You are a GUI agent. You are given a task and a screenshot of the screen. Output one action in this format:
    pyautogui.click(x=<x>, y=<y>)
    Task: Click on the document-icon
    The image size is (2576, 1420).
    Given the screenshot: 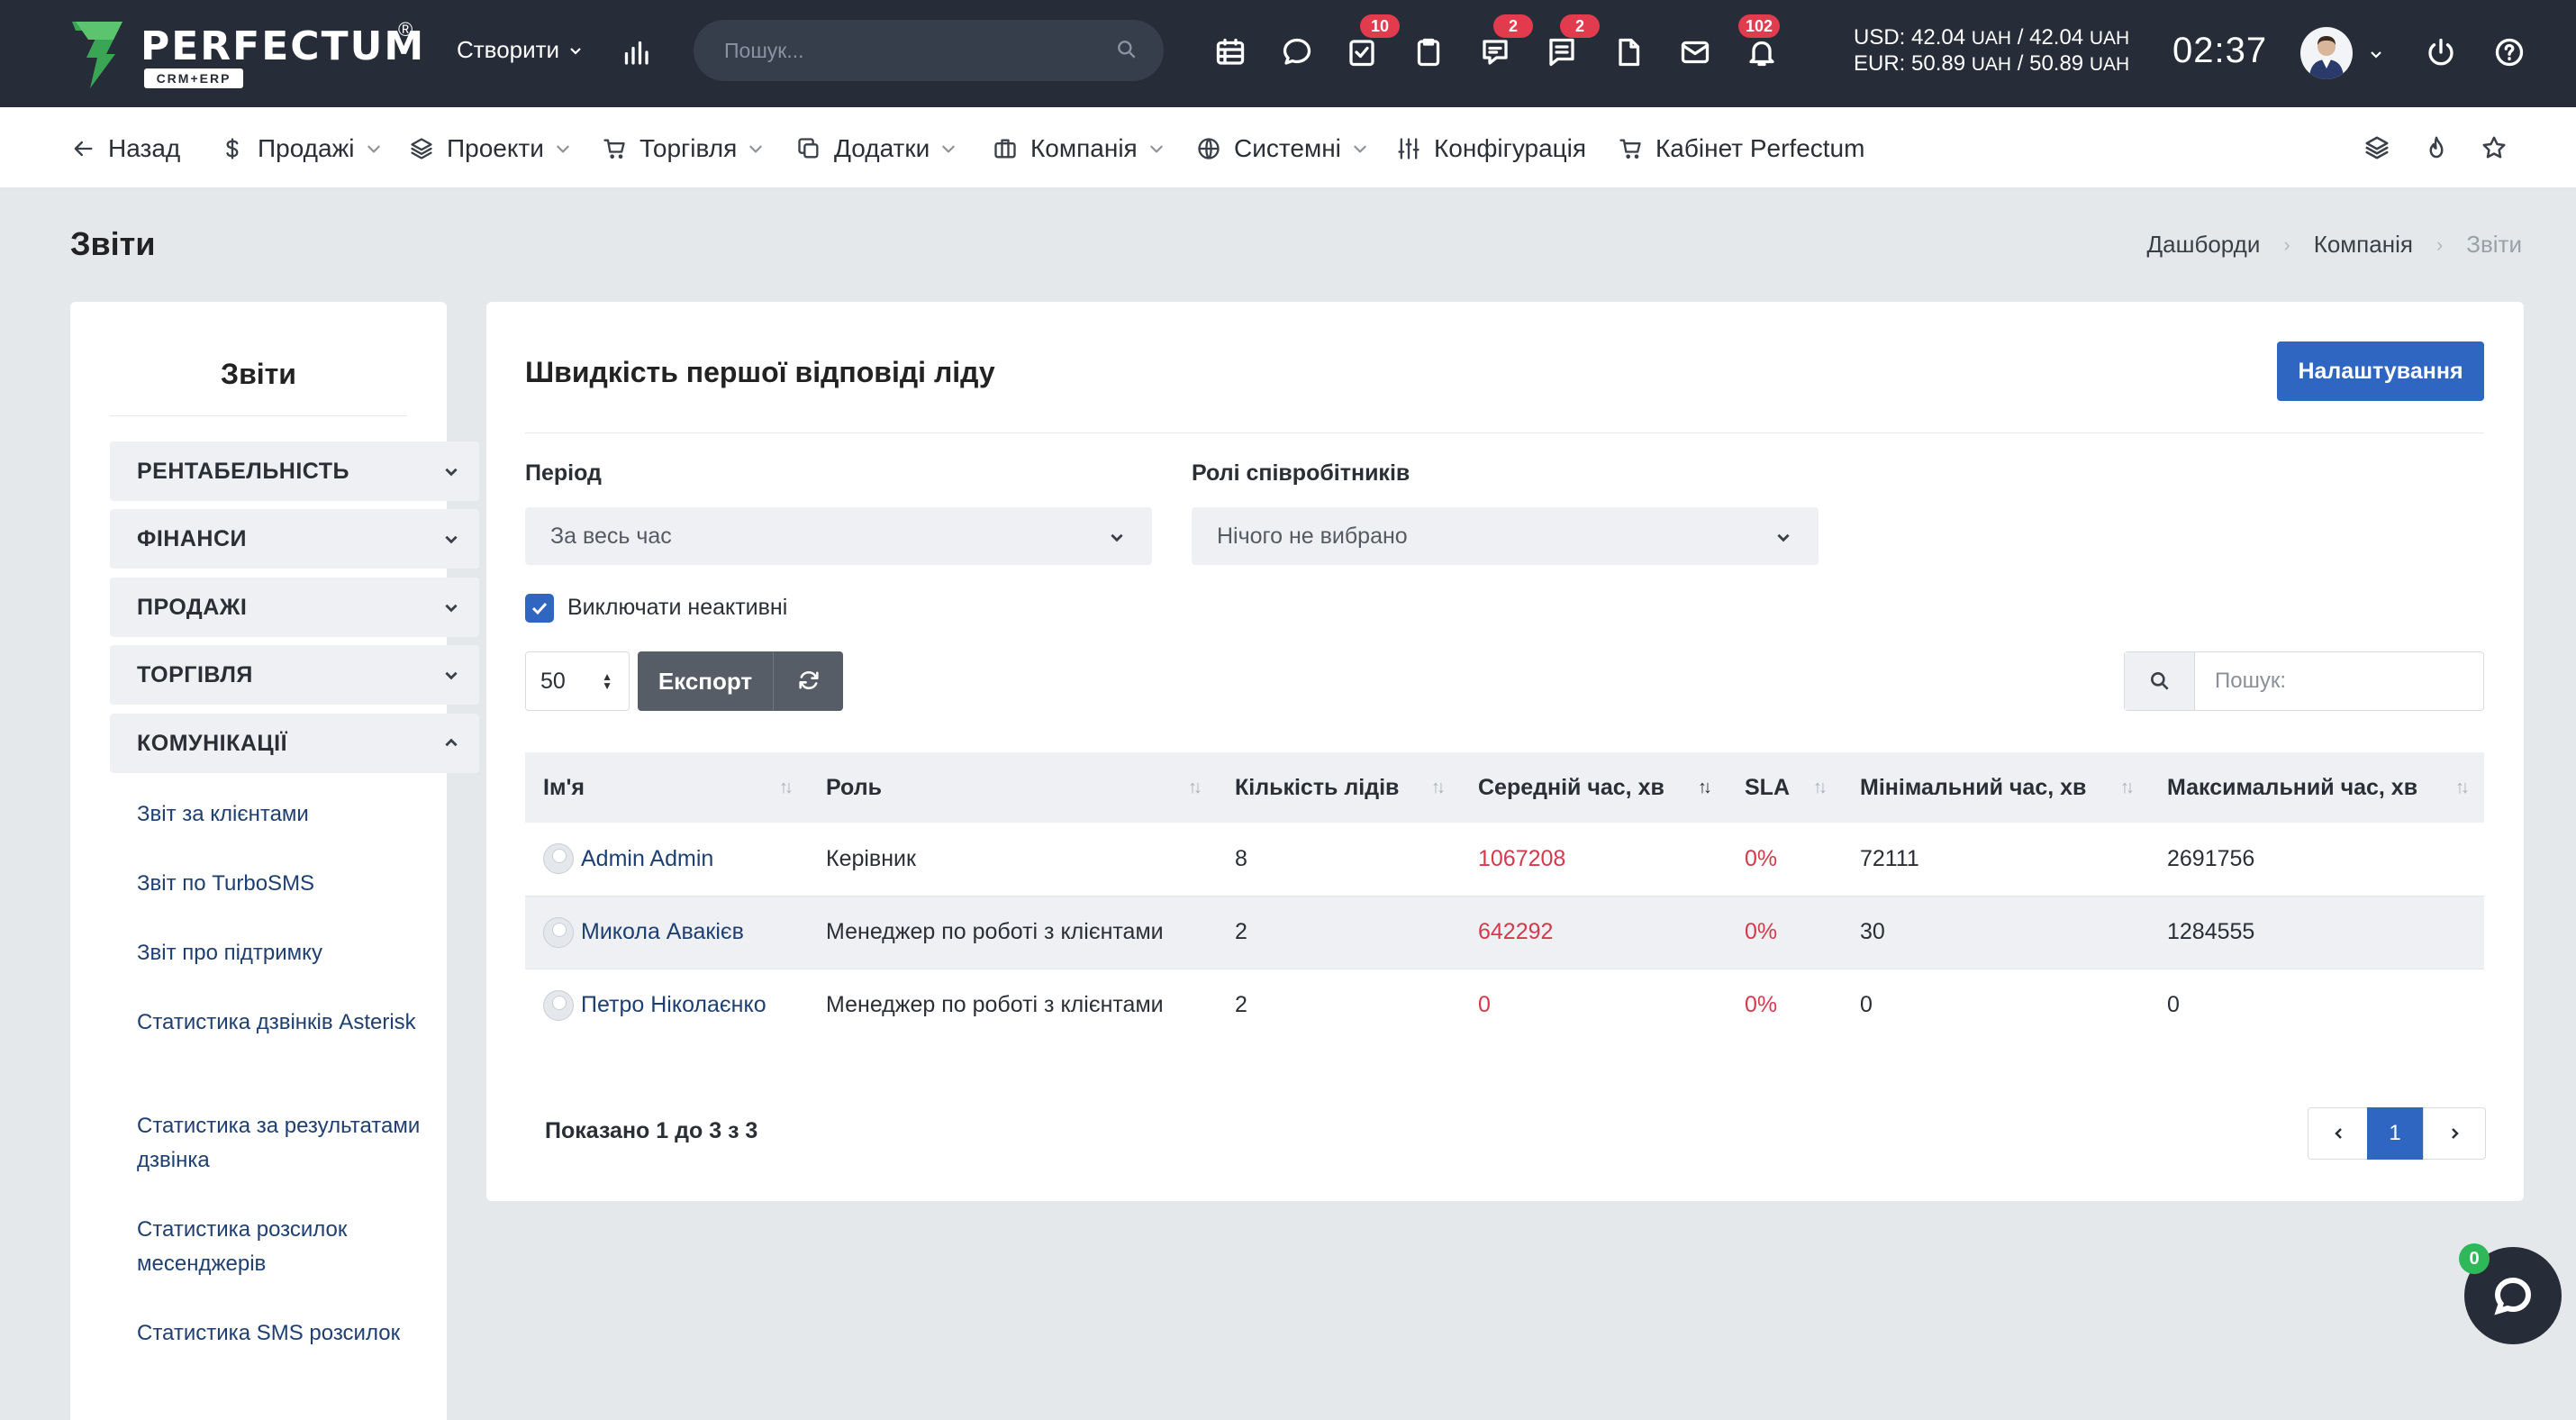 What is the action you would take?
    pyautogui.click(x=1628, y=53)
    